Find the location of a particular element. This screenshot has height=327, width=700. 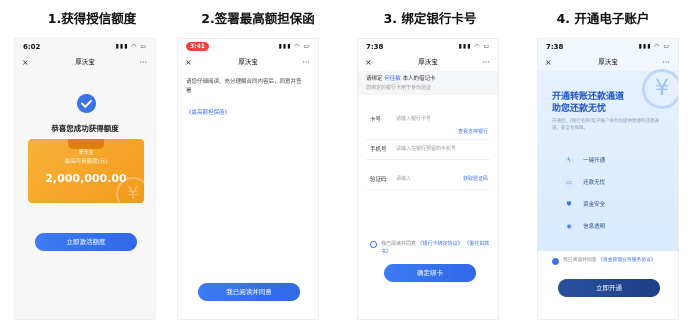

header-name: 何佳敏 is located at coordinates (392, 79).